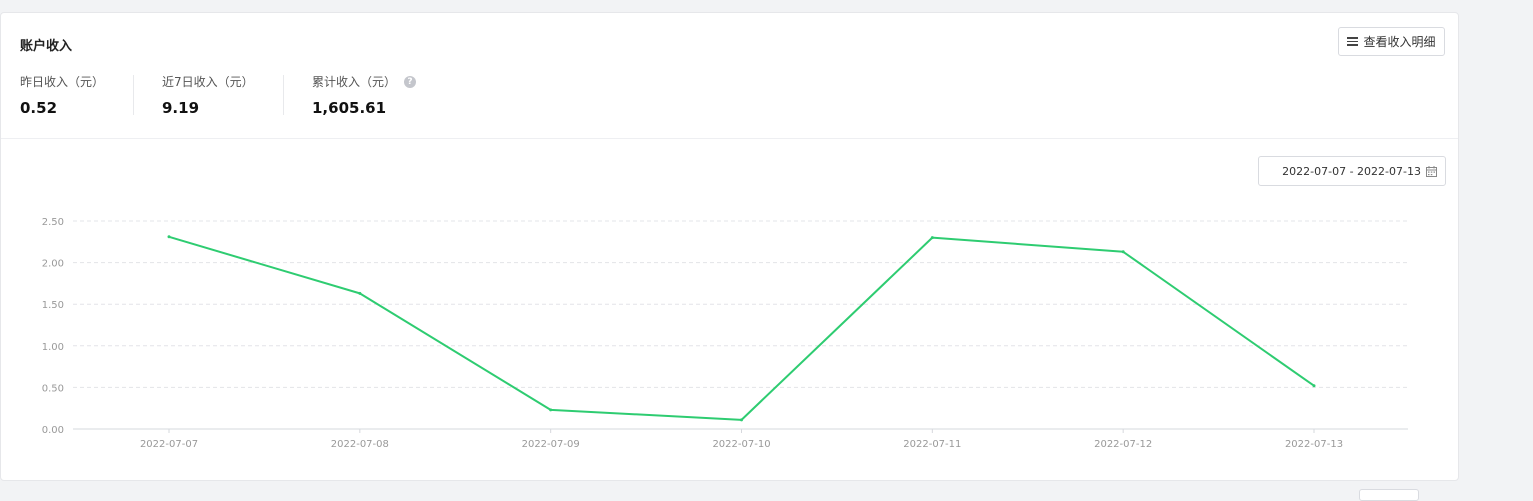 This screenshot has height=501, width=1533. Describe the element at coordinates (932, 444) in the screenshot. I see `x-tick-label: 2022-07-11` at that location.